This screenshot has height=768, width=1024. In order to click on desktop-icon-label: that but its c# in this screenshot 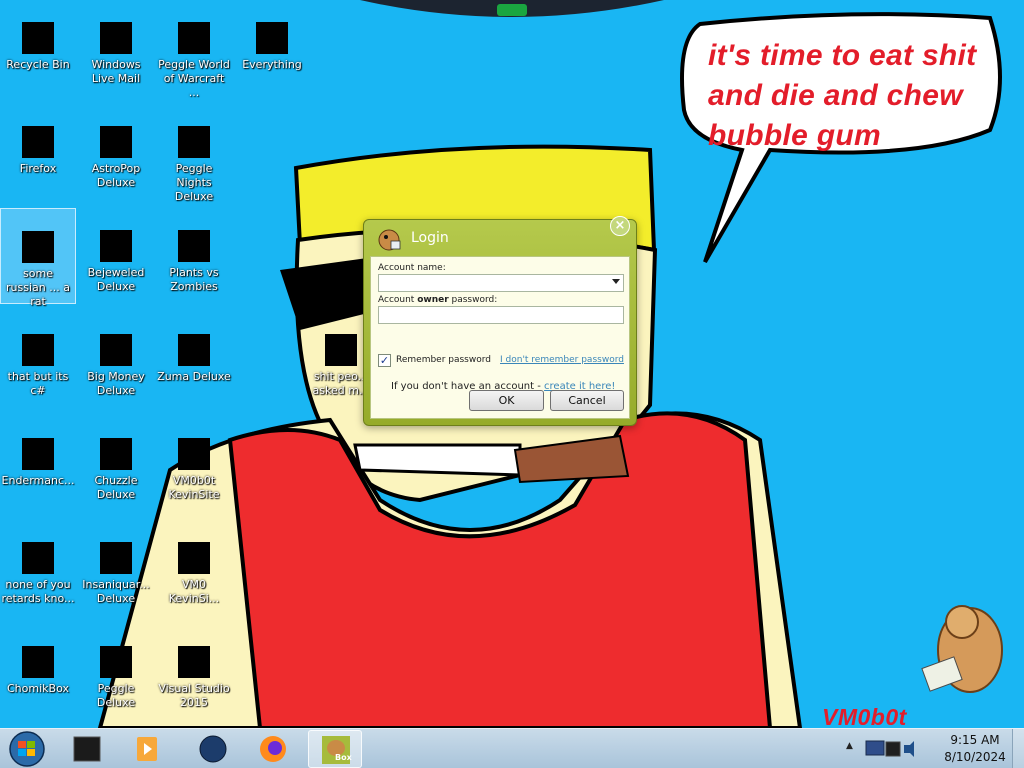, I will do `click(38, 383)`.